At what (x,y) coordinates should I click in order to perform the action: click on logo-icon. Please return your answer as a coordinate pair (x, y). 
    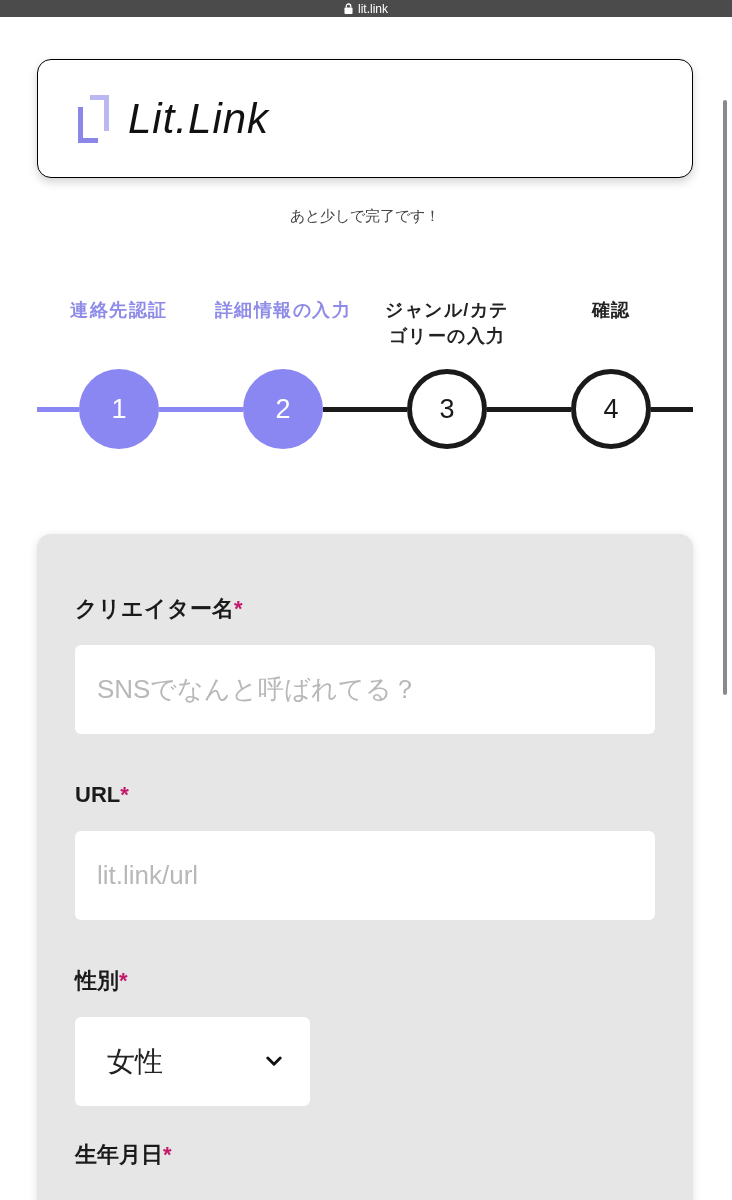
    Looking at the image, I should click on (94, 118).